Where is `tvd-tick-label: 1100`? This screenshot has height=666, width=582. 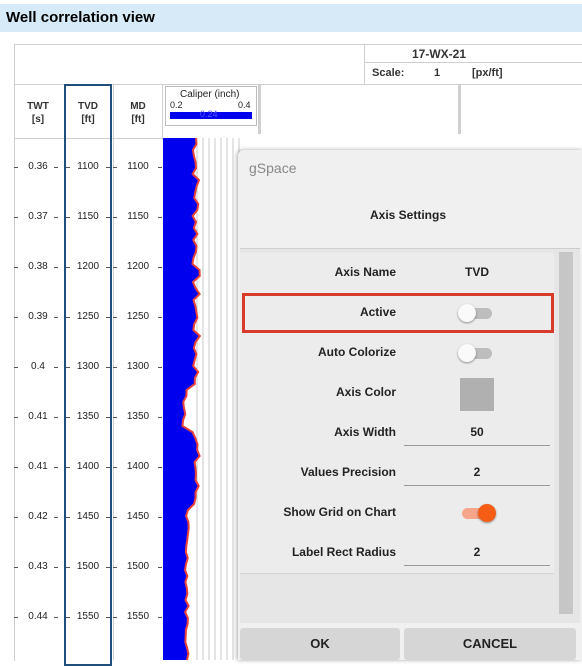 tvd-tick-label: 1100 is located at coordinates (88, 166).